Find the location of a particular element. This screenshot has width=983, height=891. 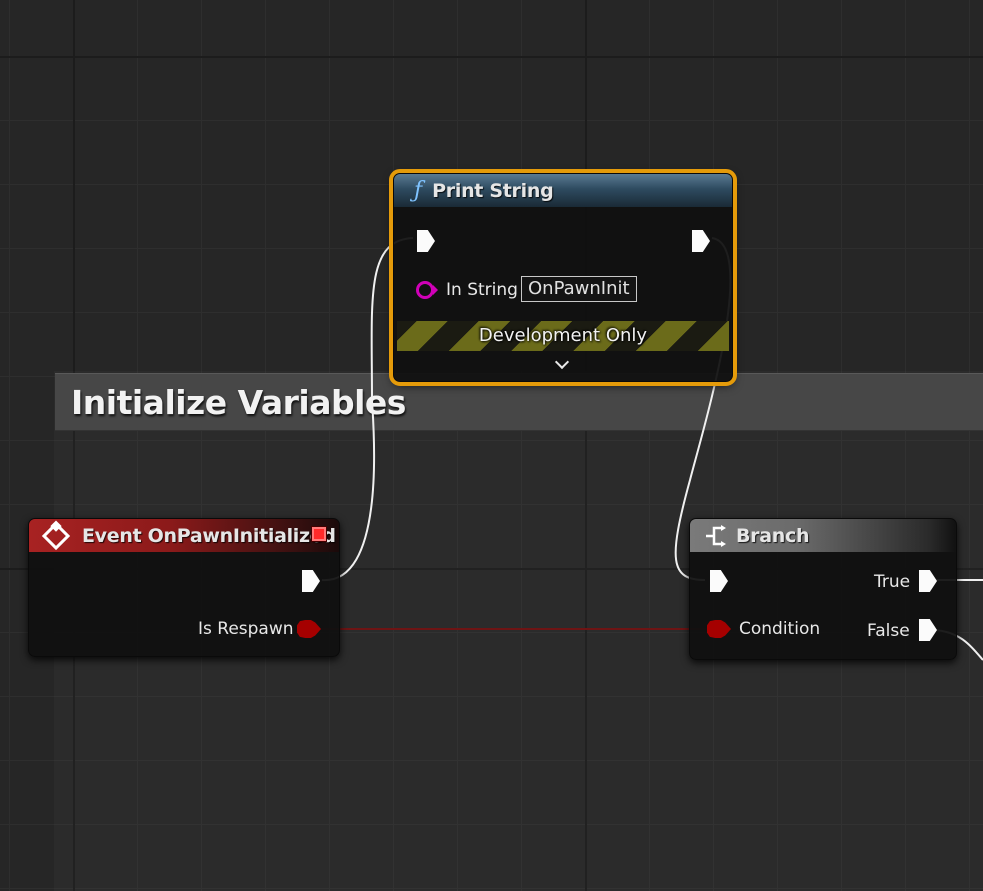

print-string-exec-out-pin is located at coordinates (701, 241).